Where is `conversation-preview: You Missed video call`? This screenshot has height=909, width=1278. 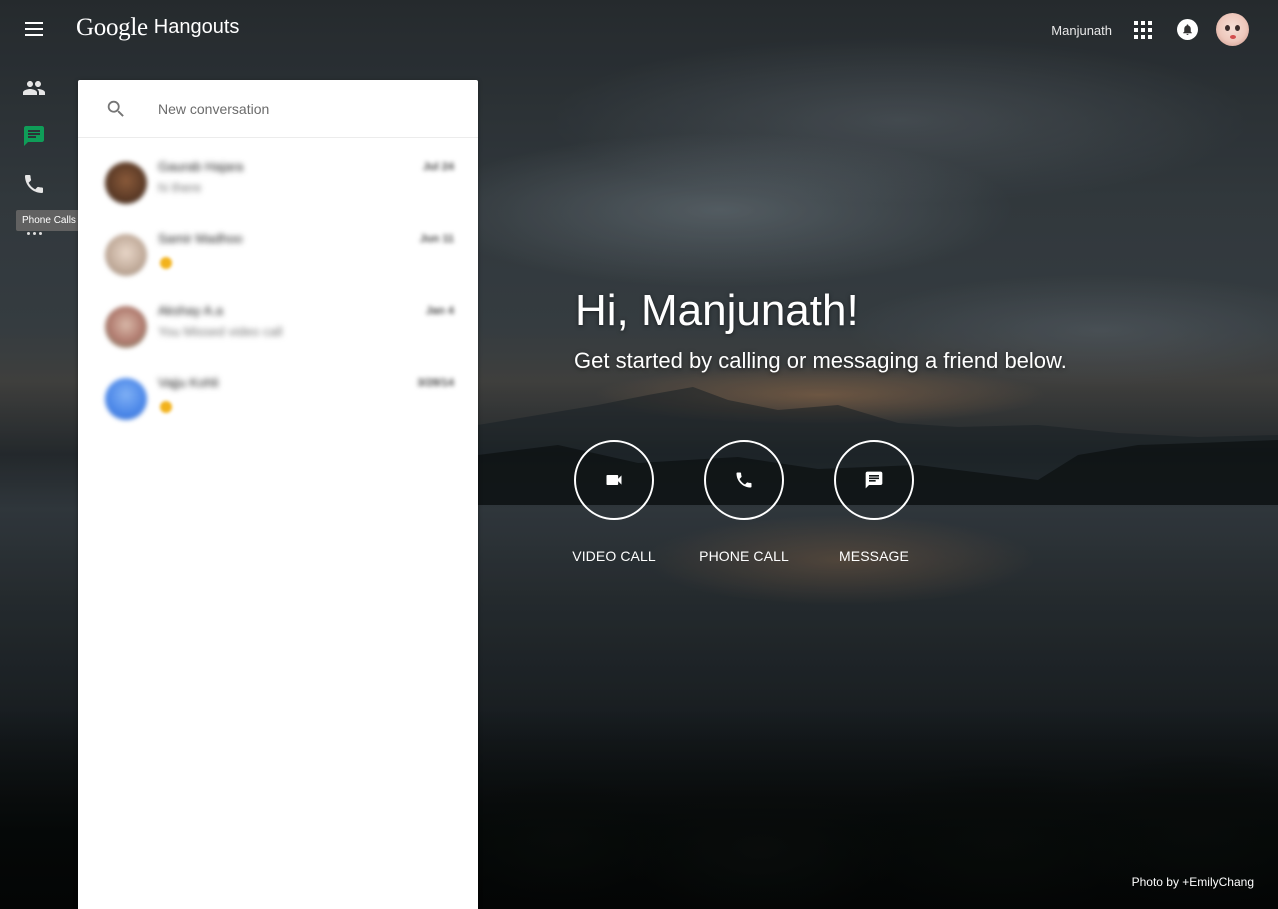 conversation-preview: You Missed video call is located at coordinates (220, 331).